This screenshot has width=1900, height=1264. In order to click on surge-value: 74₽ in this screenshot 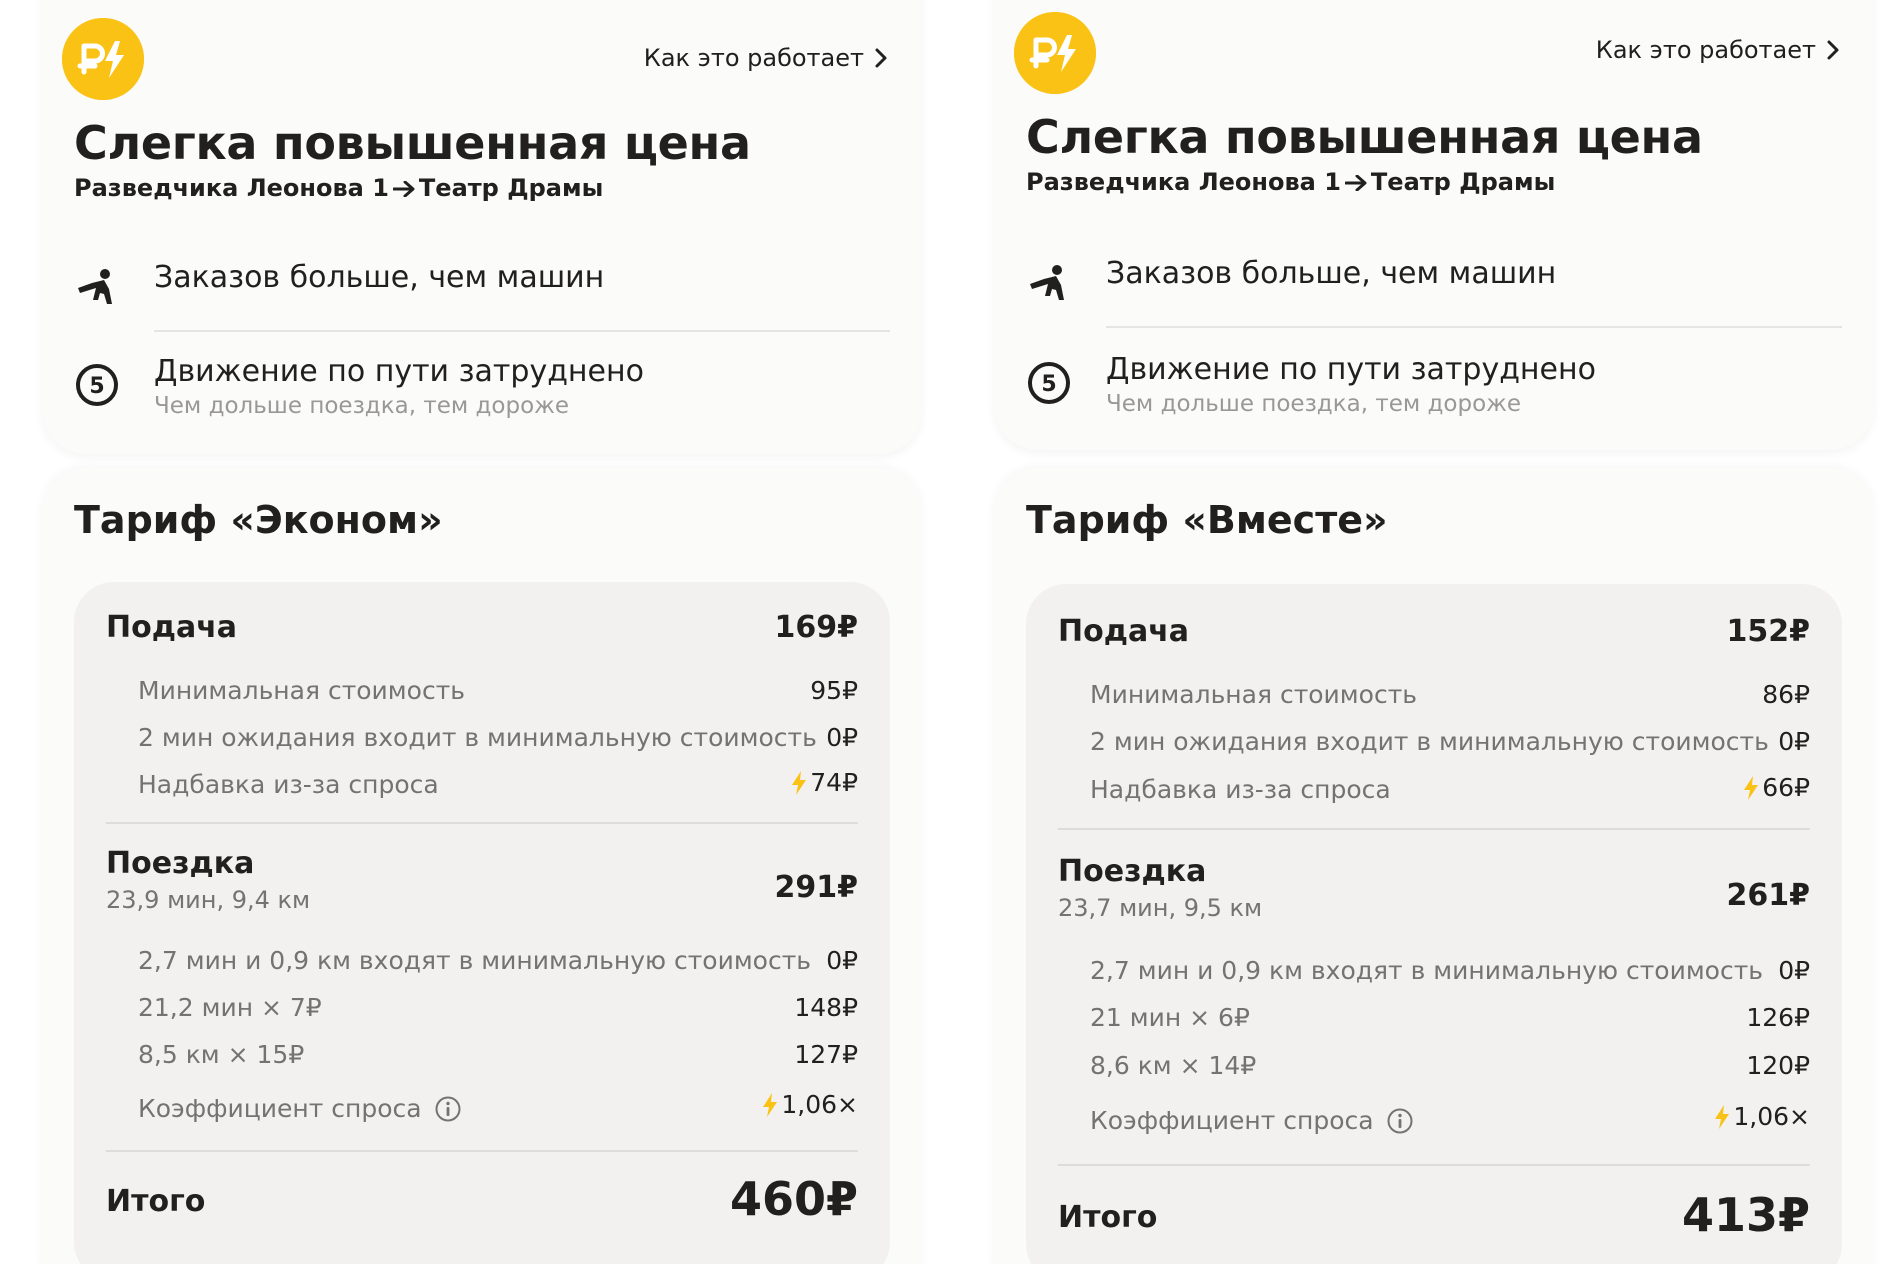, I will do `click(834, 782)`.